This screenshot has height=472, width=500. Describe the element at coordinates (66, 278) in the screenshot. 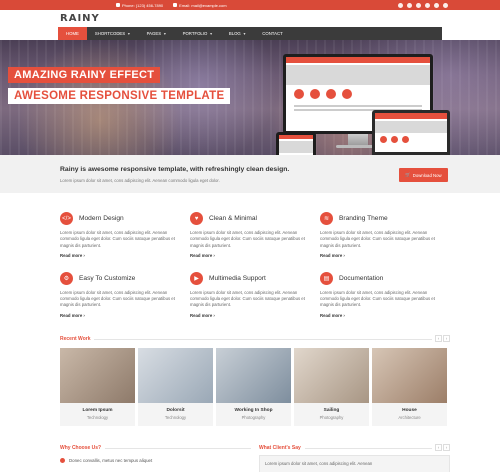

I see `gear-icon: ⚙` at that location.